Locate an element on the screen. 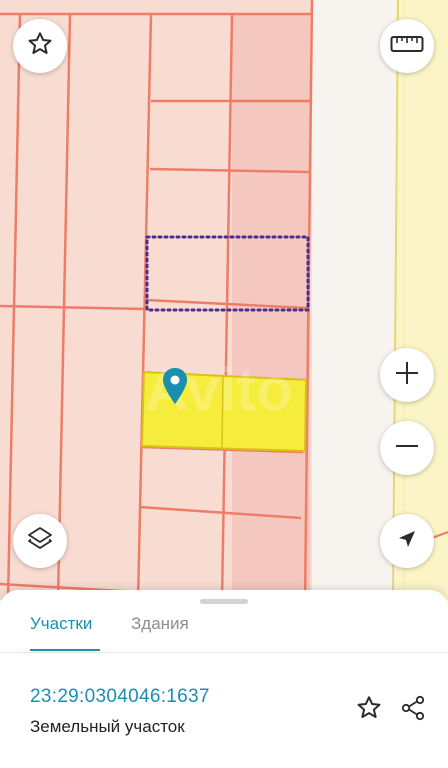 The width and height of the screenshot is (448, 768). tabs-divider is located at coordinates (224, 652).